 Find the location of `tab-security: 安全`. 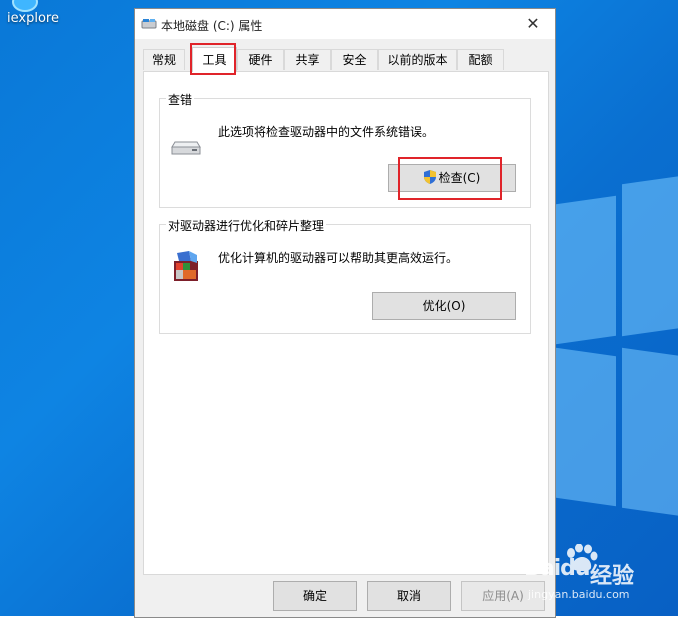

tab-security: 安全 is located at coordinates (354, 59).